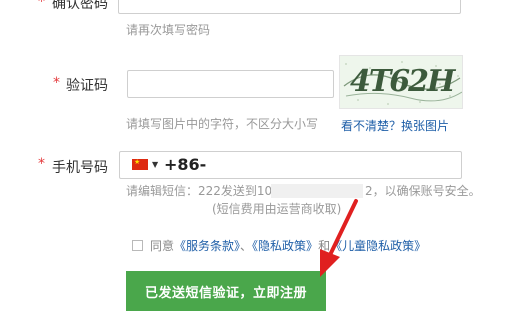 The width and height of the screenshot is (530, 320). What do you see at coordinates (423, 191) in the screenshot?
I see `sms-hint-part2: 2，以确保账号安全。` at bounding box center [423, 191].